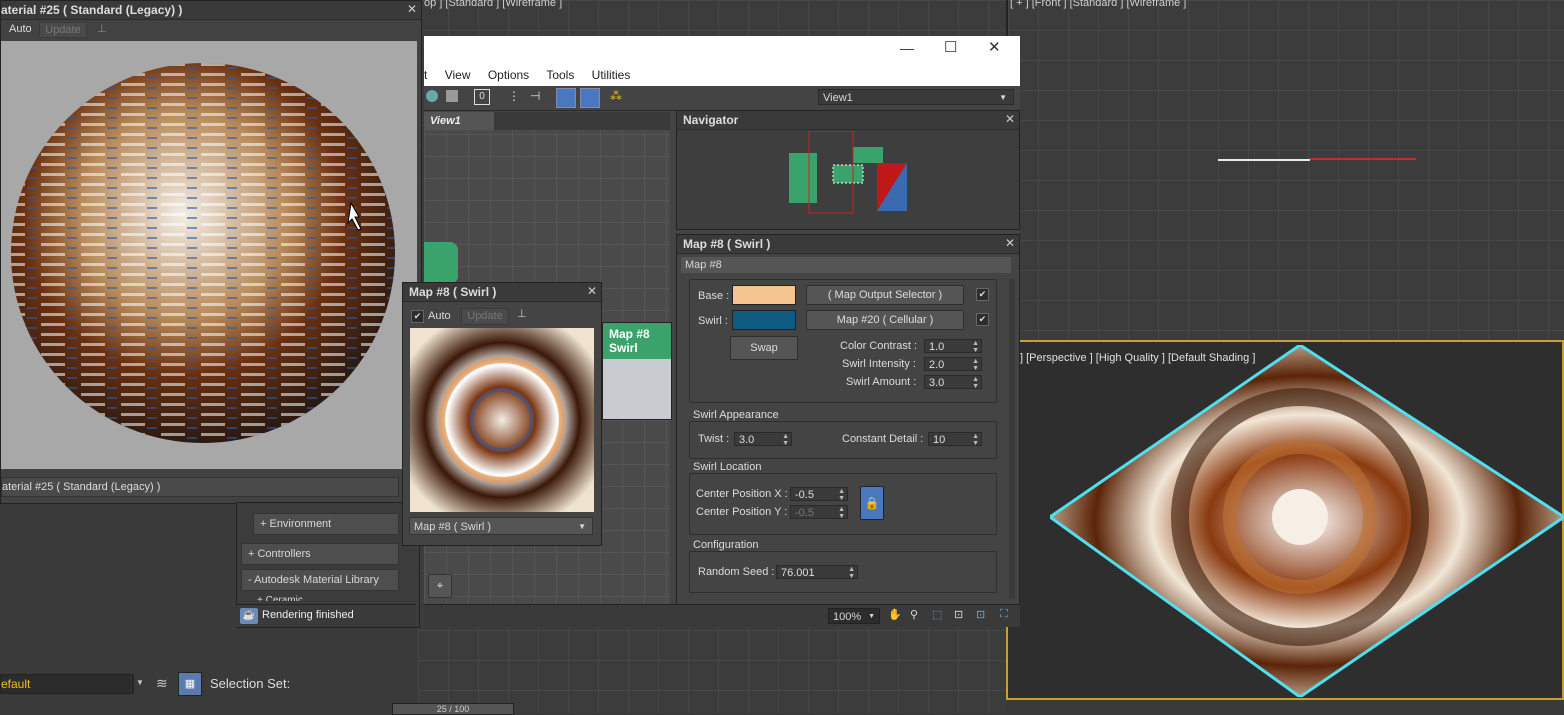 The height and width of the screenshot is (715, 1564). I want to click on swirl-node: Map #8 Swirl, so click(637, 371).